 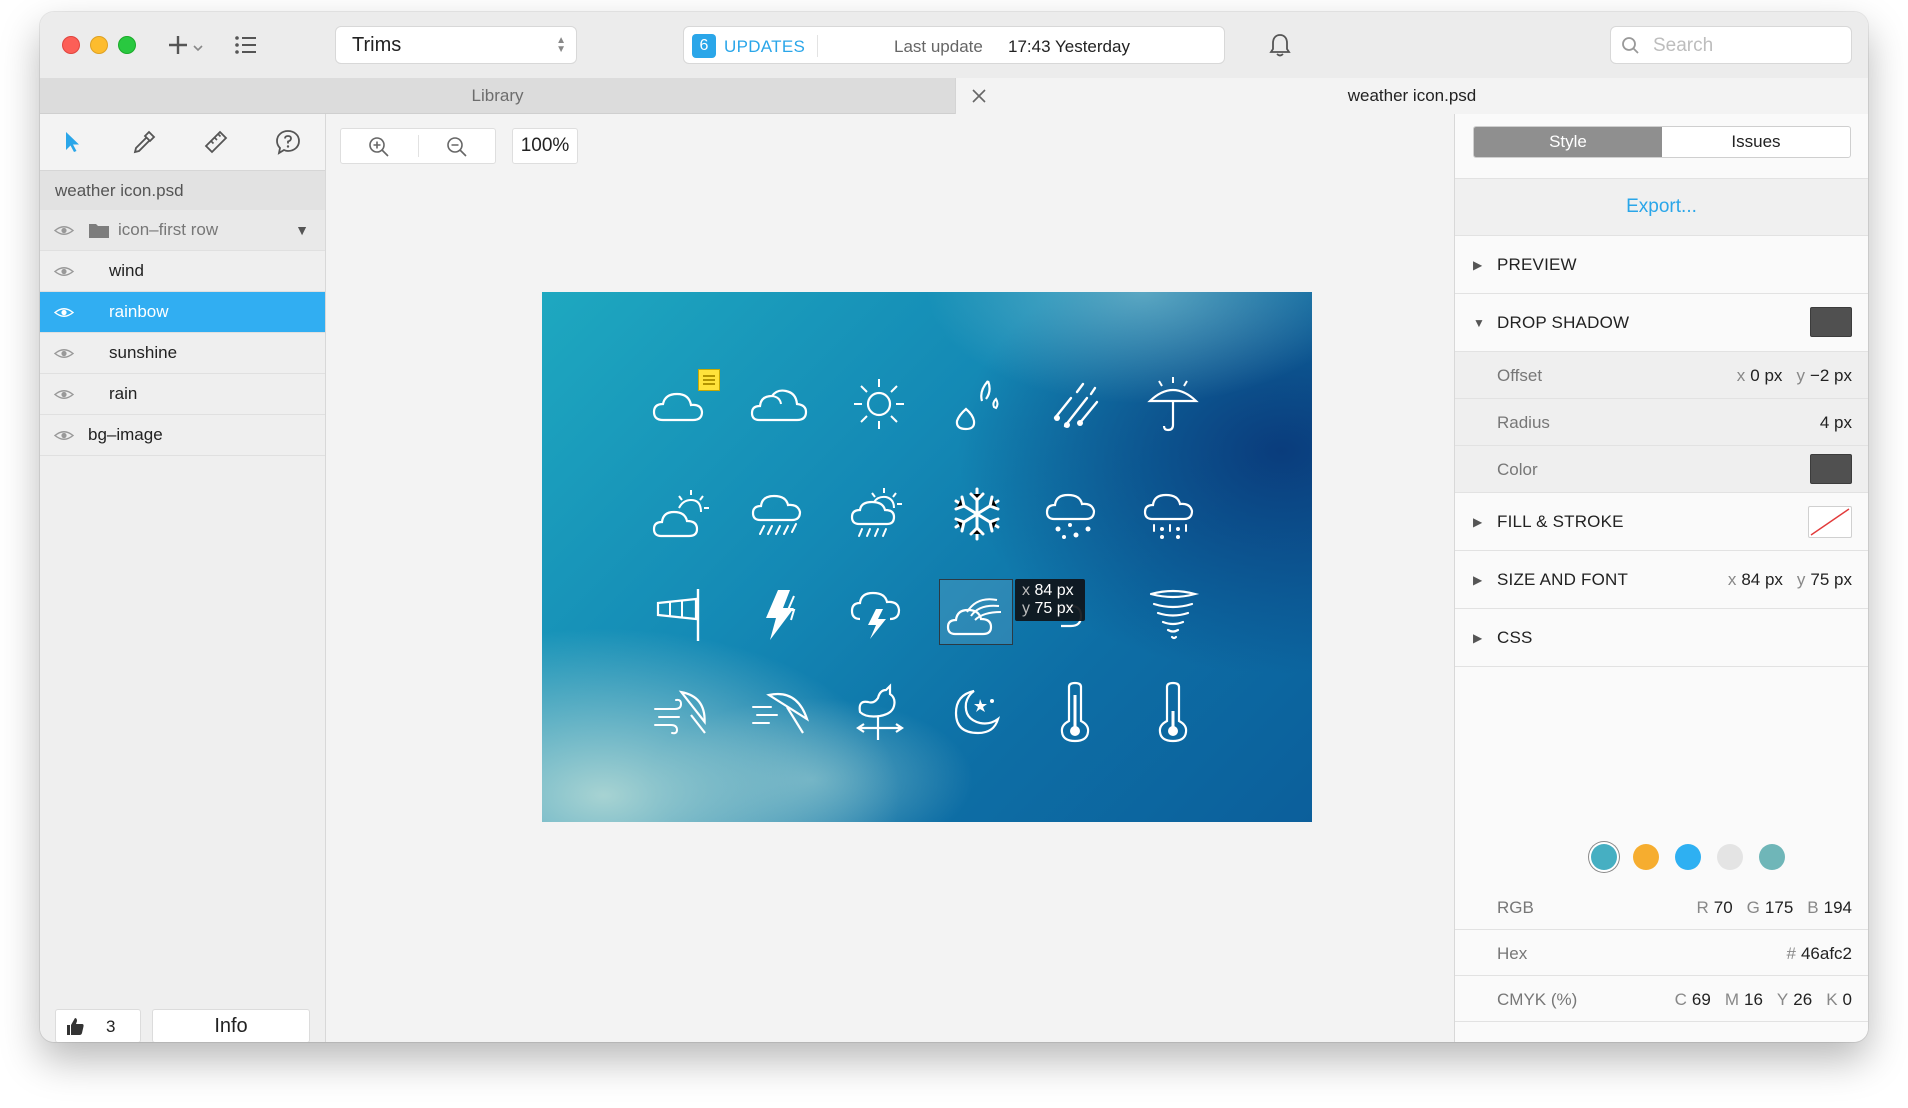 I want to click on layer-row-sunshine: sunshine, so click(x=182, y=353).